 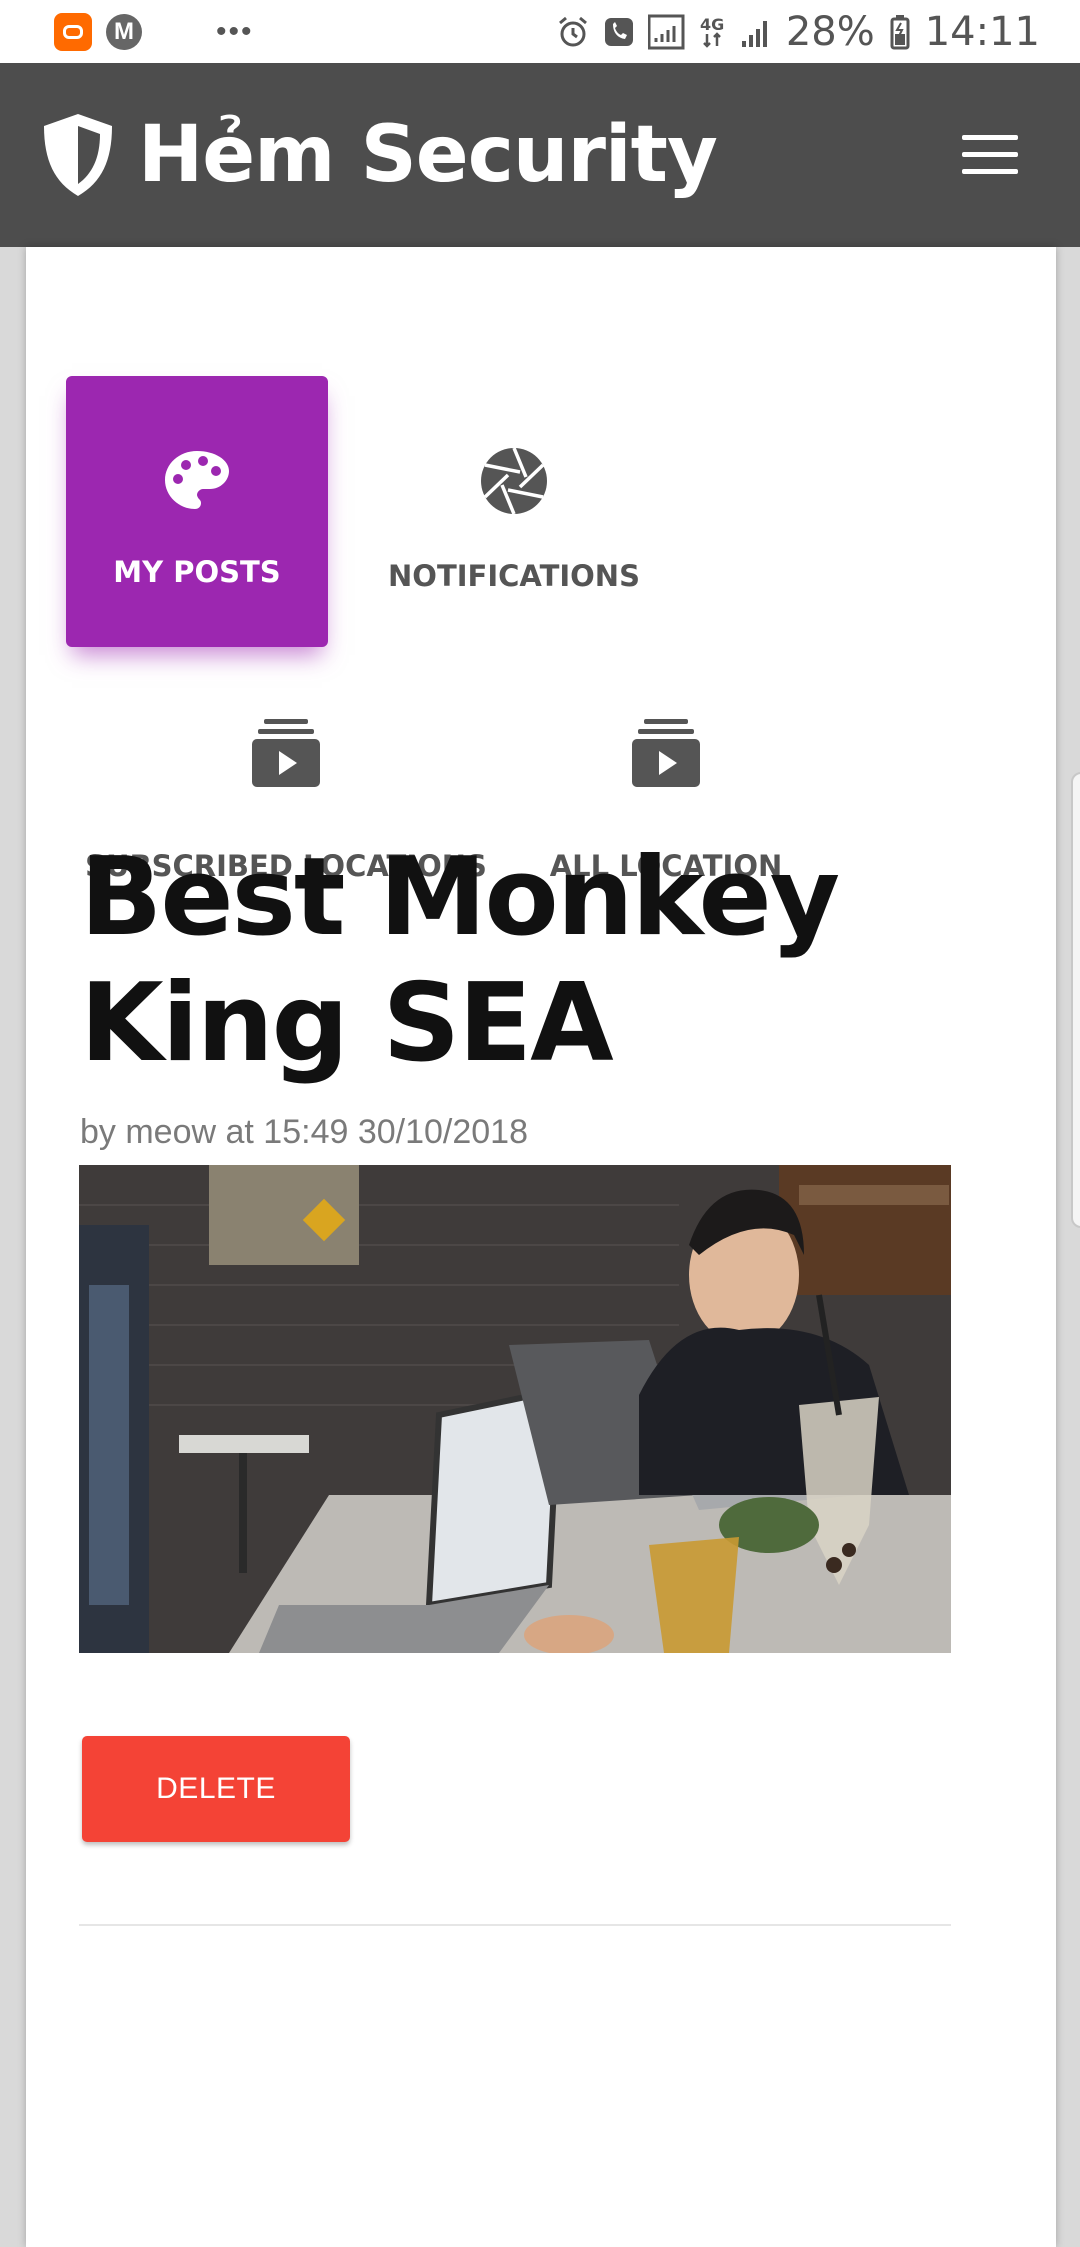 What do you see at coordinates (514, 520) in the screenshot?
I see `tab-notifications: NOTIFICATIONS` at bounding box center [514, 520].